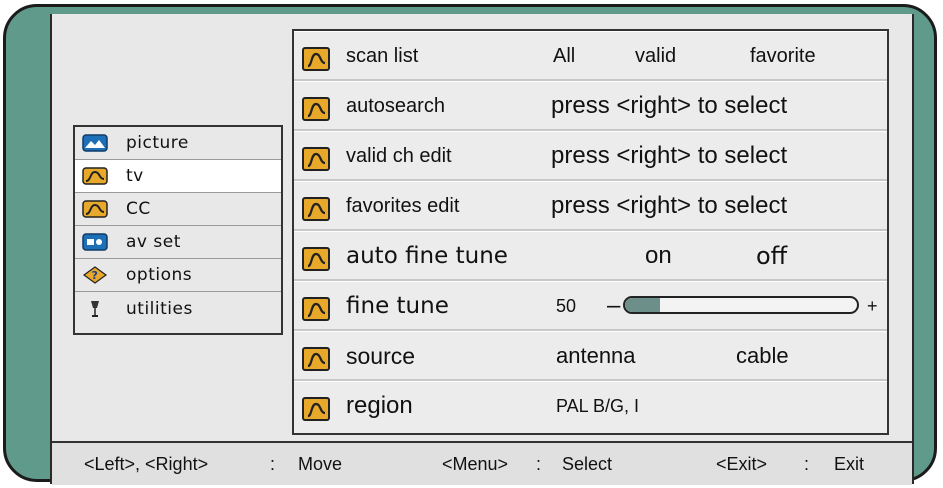  I want to click on option-antenna: antenna, so click(596, 356).